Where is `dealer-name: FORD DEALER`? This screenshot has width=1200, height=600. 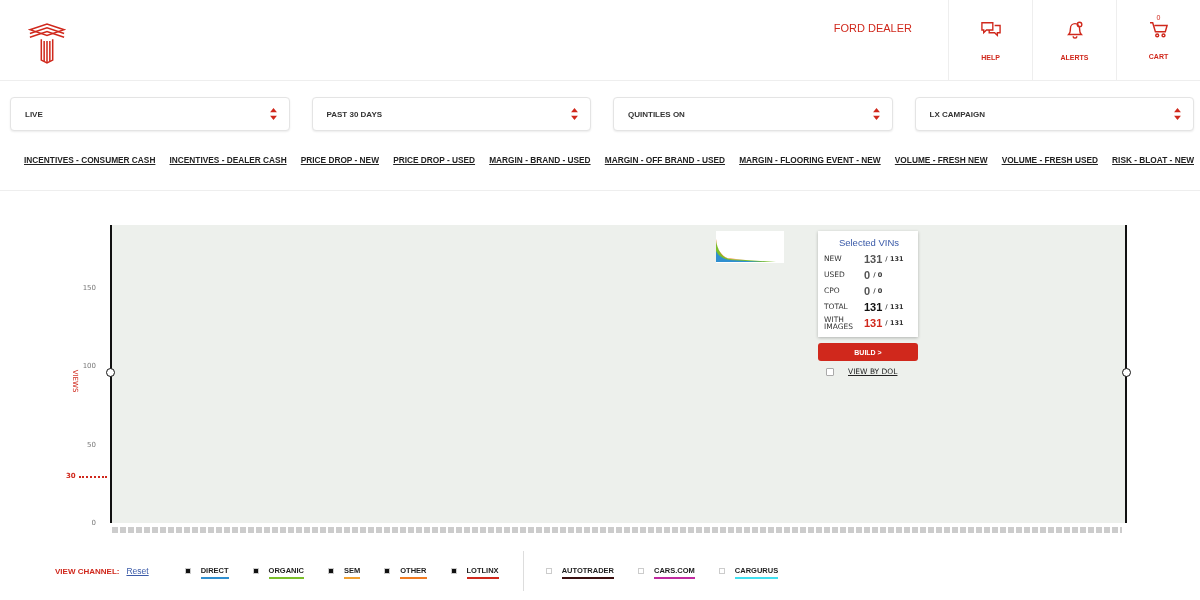
dealer-name: FORD DEALER is located at coordinates (872, 28).